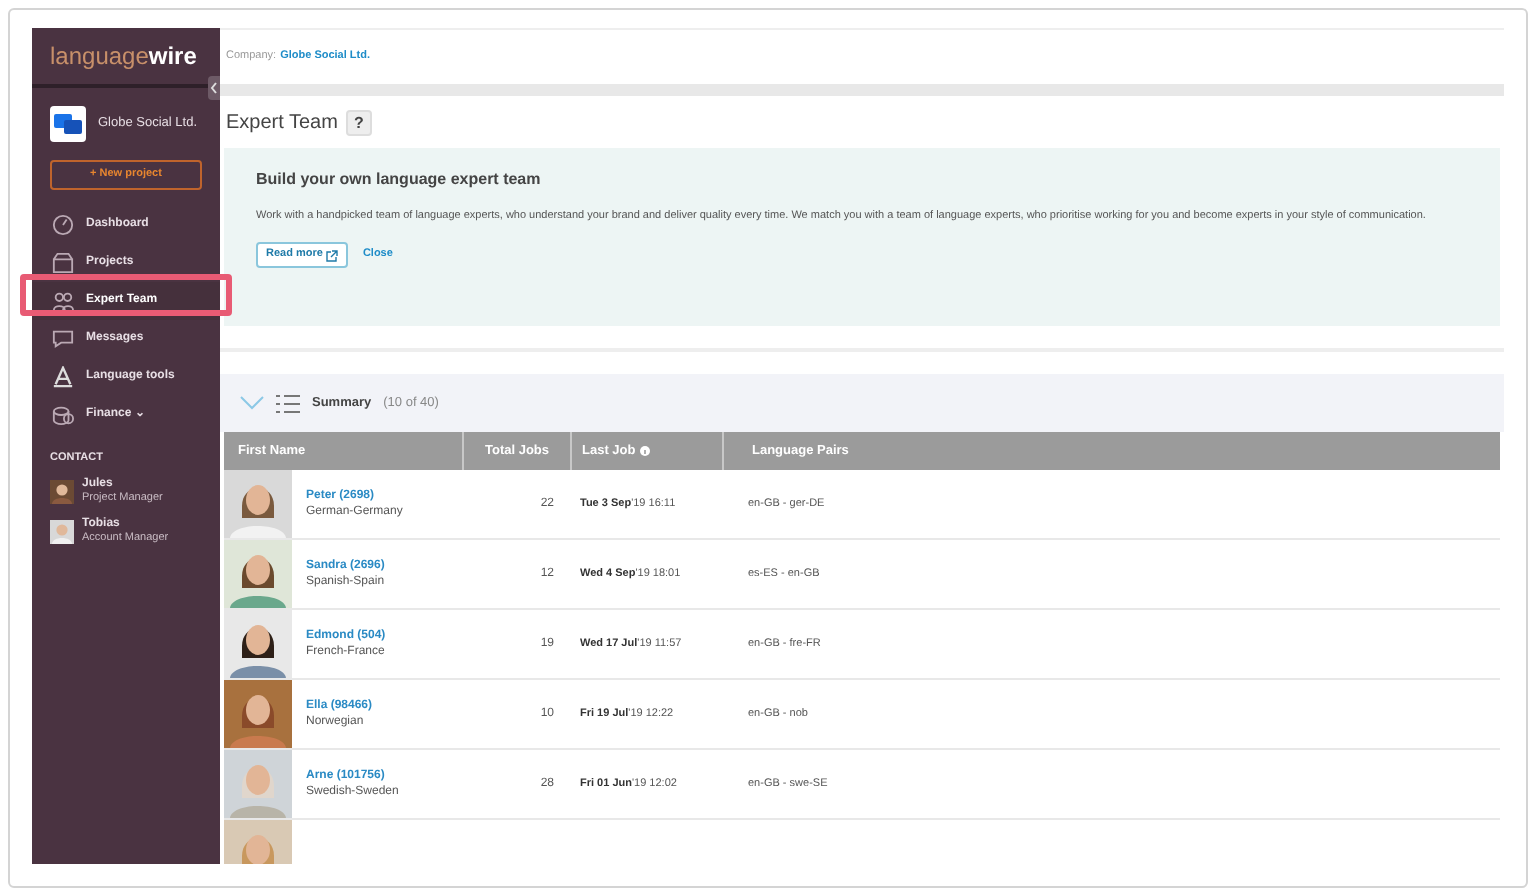 The width and height of the screenshot is (1536, 896). Describe the element at coordinates (63, 377) in the screenshot. I see `letter-icon` at that location.